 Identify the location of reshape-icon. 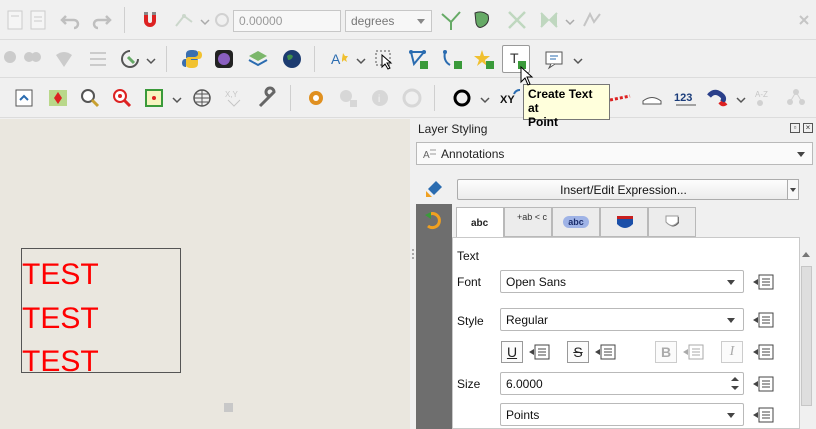
(482, 20).